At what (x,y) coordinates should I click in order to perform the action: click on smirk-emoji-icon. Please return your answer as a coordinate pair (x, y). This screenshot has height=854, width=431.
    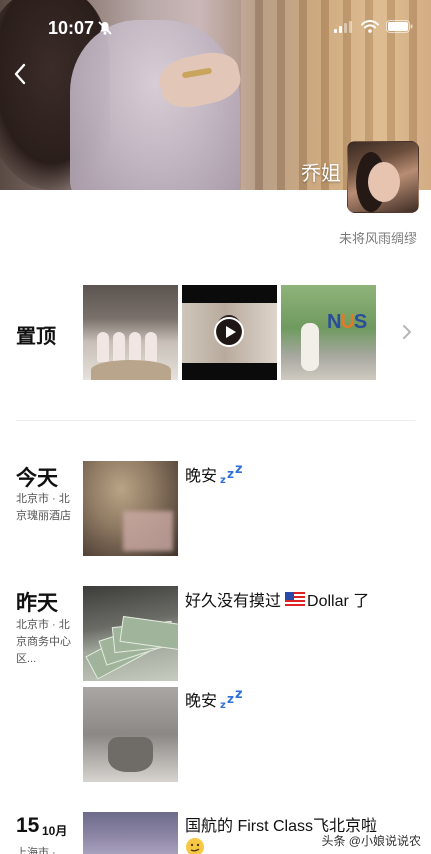
    Looking at the image, I should click on (195, 846).